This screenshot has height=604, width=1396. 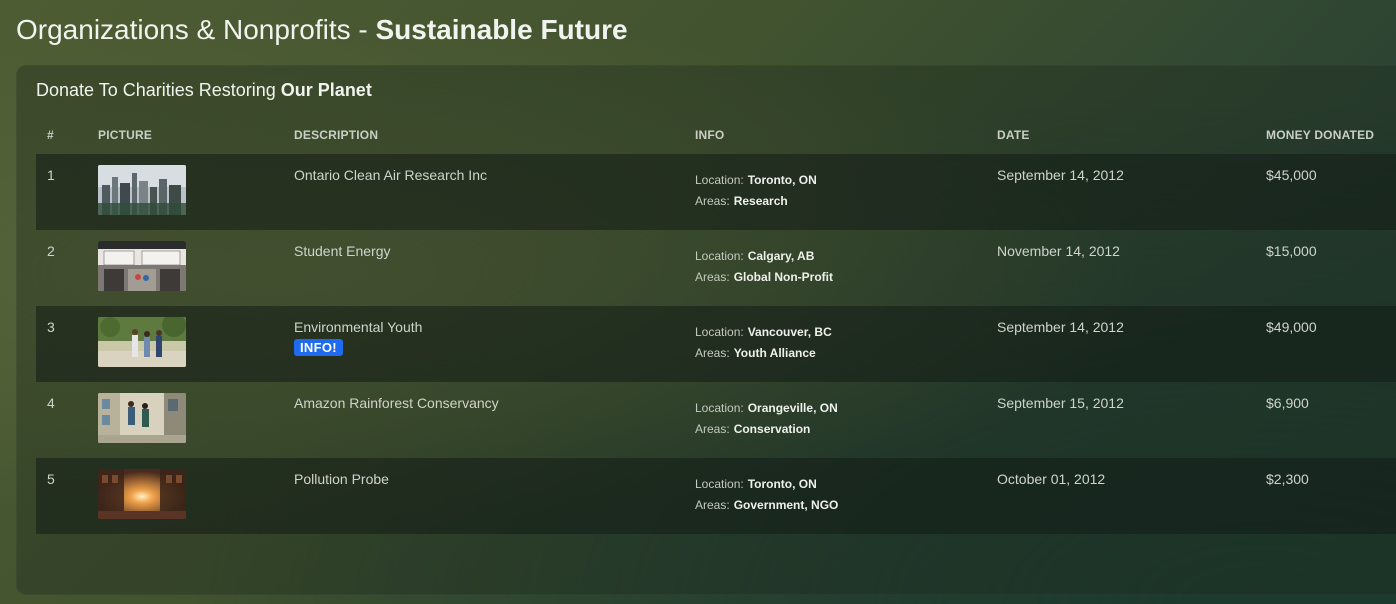 I want to click on row-description: Student Energy, so click(x=342, y=251).